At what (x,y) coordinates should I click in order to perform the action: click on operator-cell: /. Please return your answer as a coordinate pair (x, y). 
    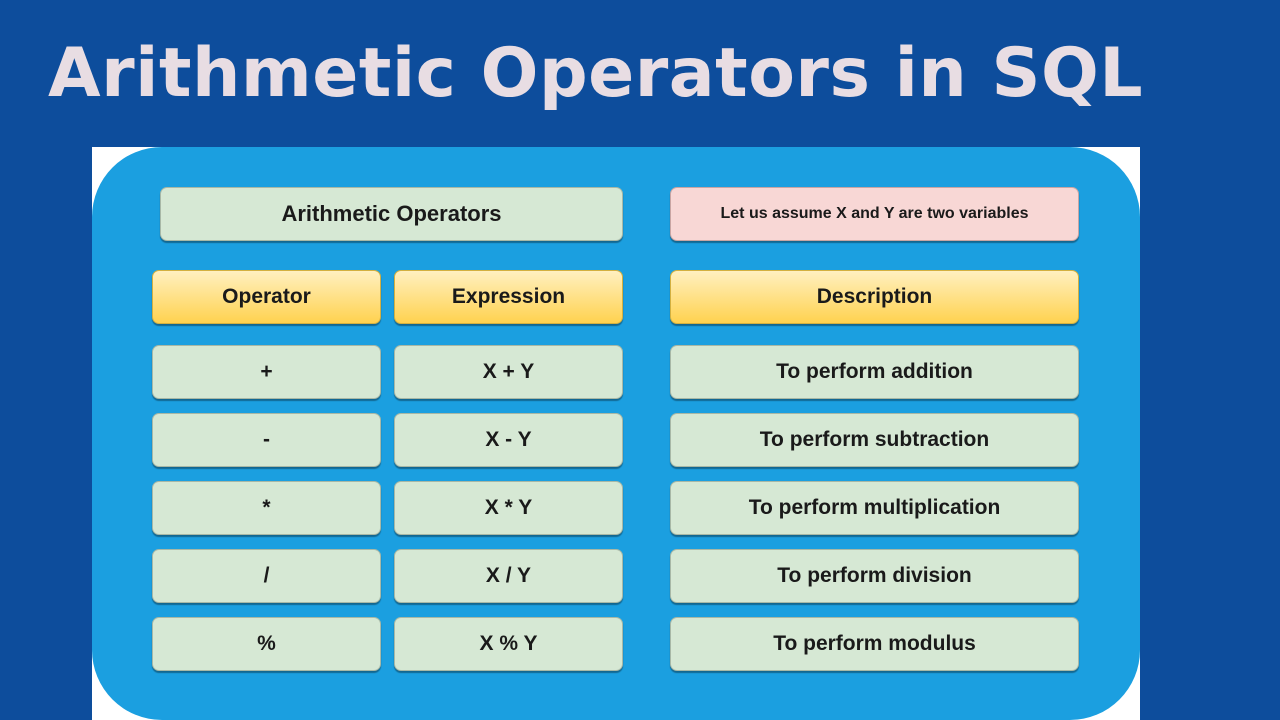
    Looking at the image, I should click on (266, 576).